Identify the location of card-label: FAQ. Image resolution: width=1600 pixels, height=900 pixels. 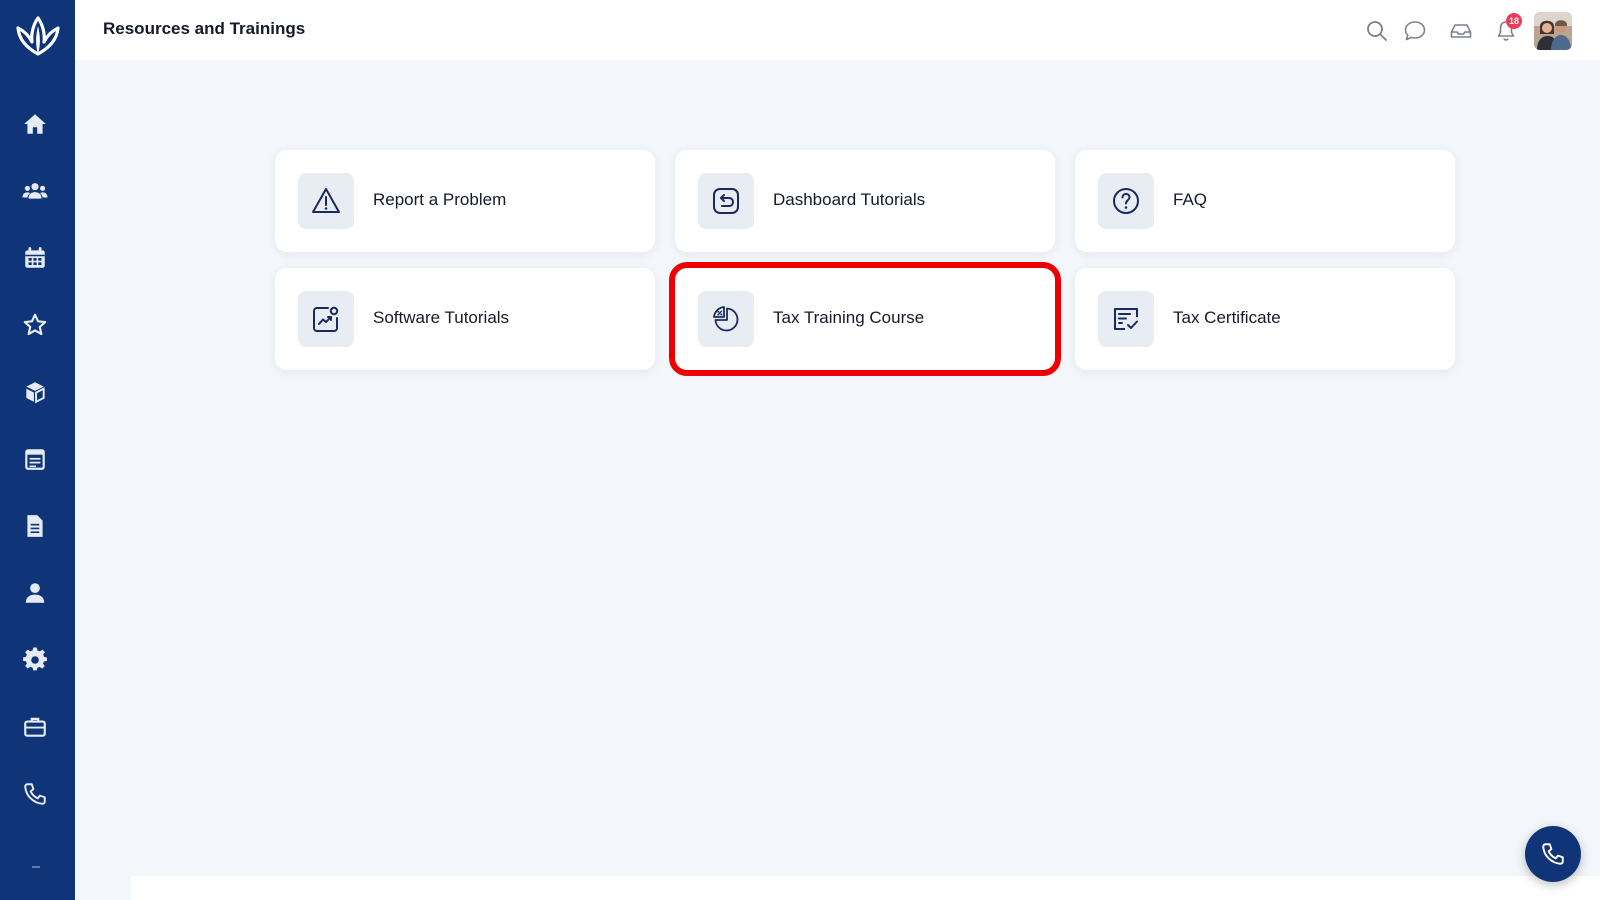
(1190, 199).